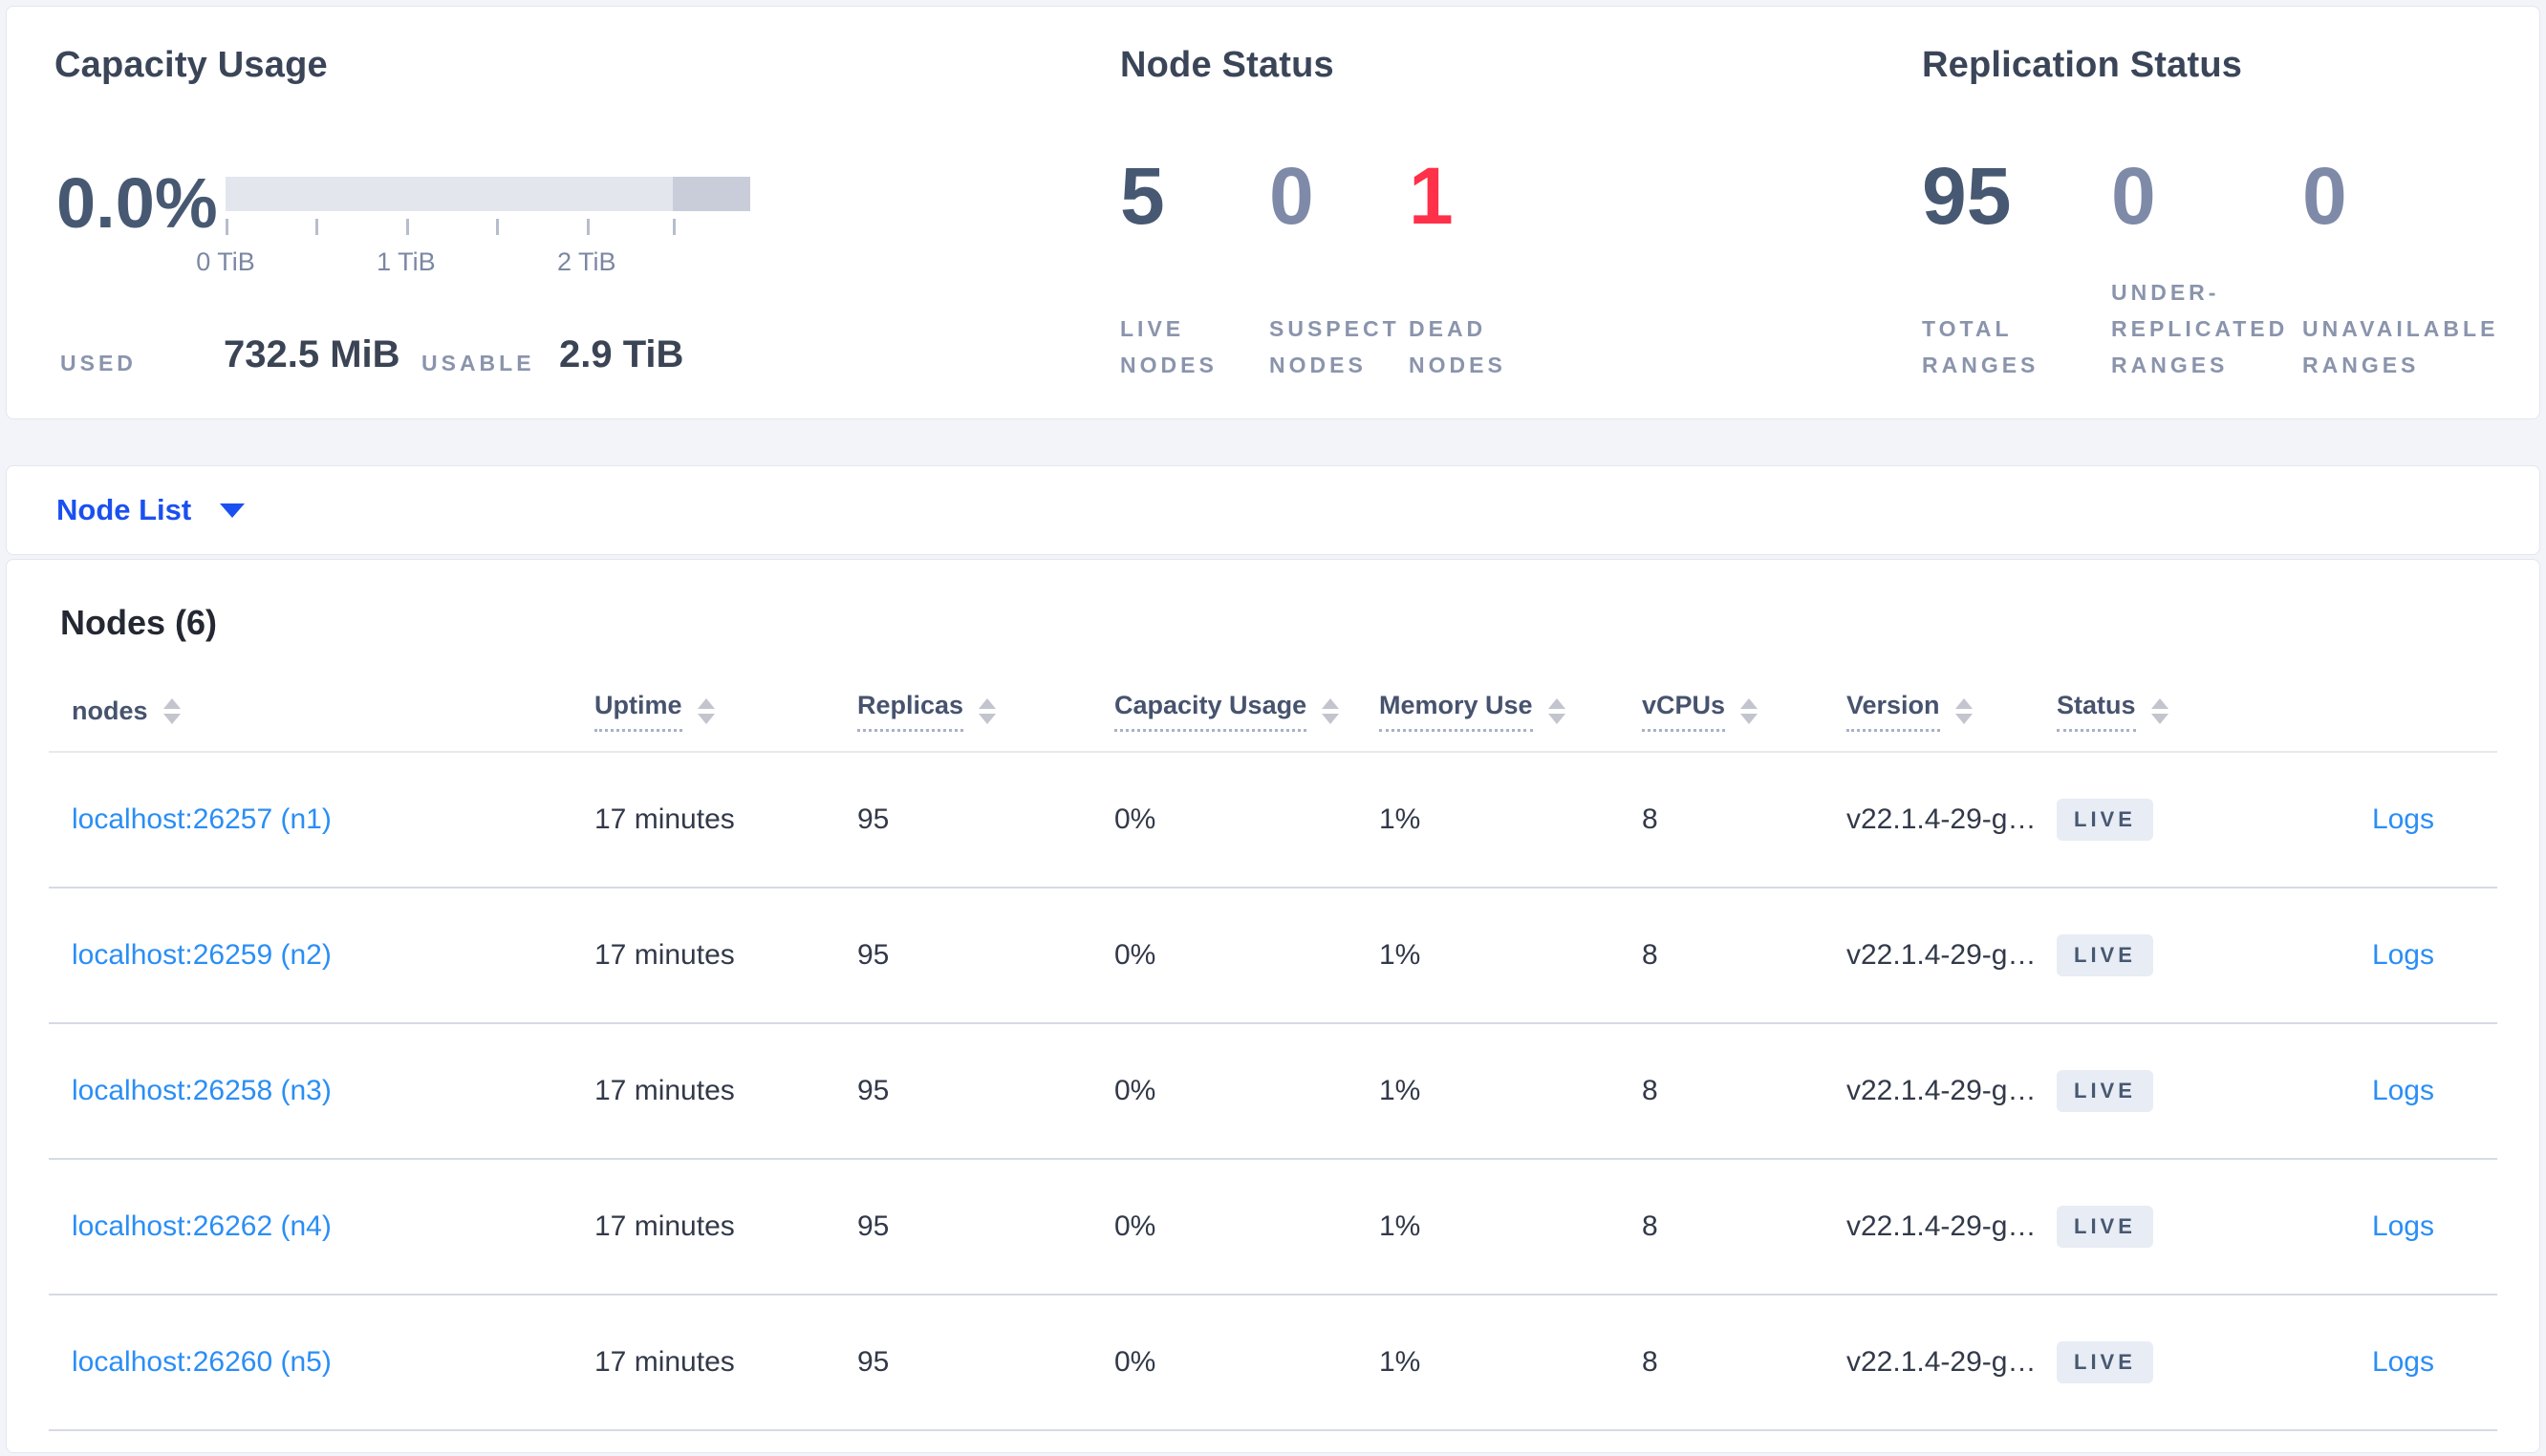 Image resolution: width=2546 pixels, height=1456 pixels. Describe the element at coordinates (233, 511) in the screenshot. I see `chevron-down-icon` at that location.